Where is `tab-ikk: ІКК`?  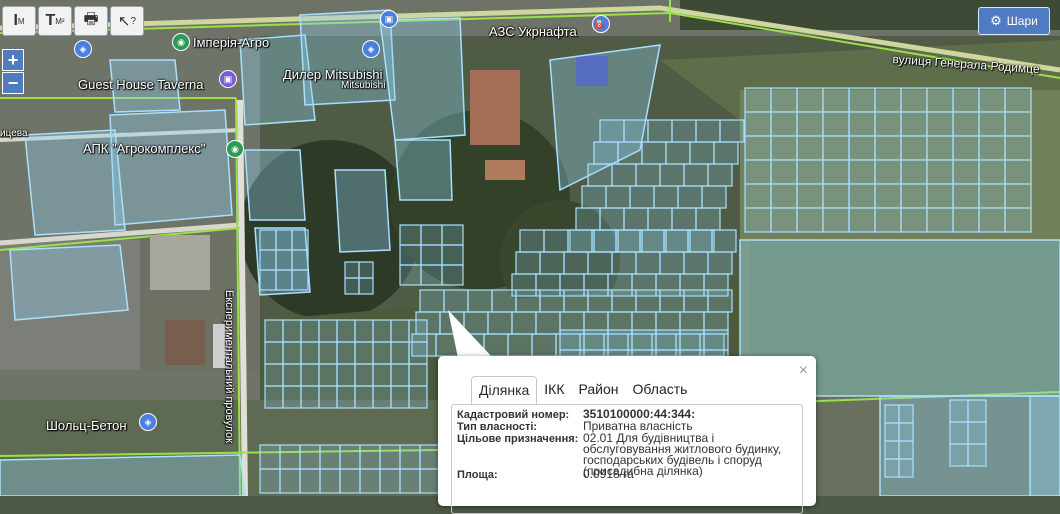 tab-ikk: ІКК is located at coordinates (554, 389).